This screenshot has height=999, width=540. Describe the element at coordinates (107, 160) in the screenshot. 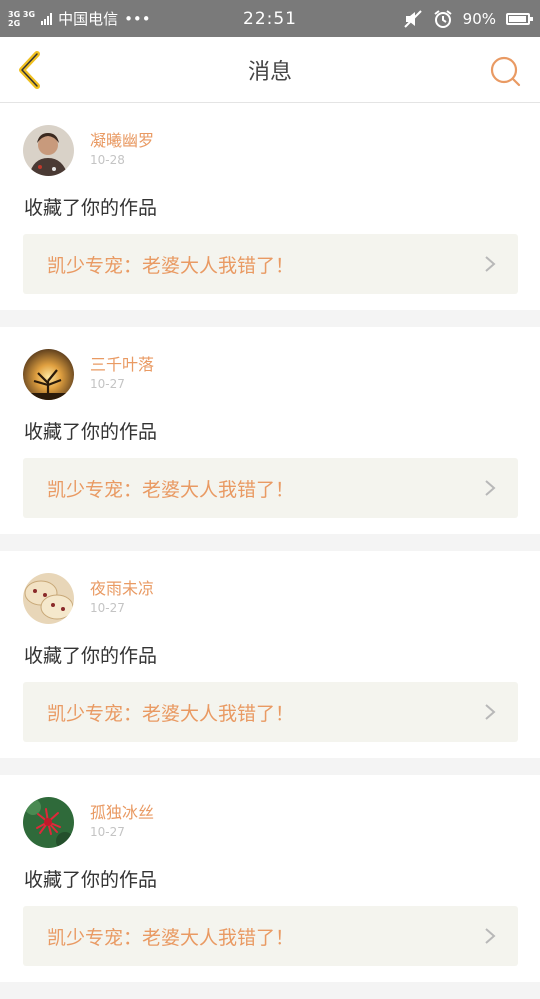

I see `message-date: 10-28` at that location.